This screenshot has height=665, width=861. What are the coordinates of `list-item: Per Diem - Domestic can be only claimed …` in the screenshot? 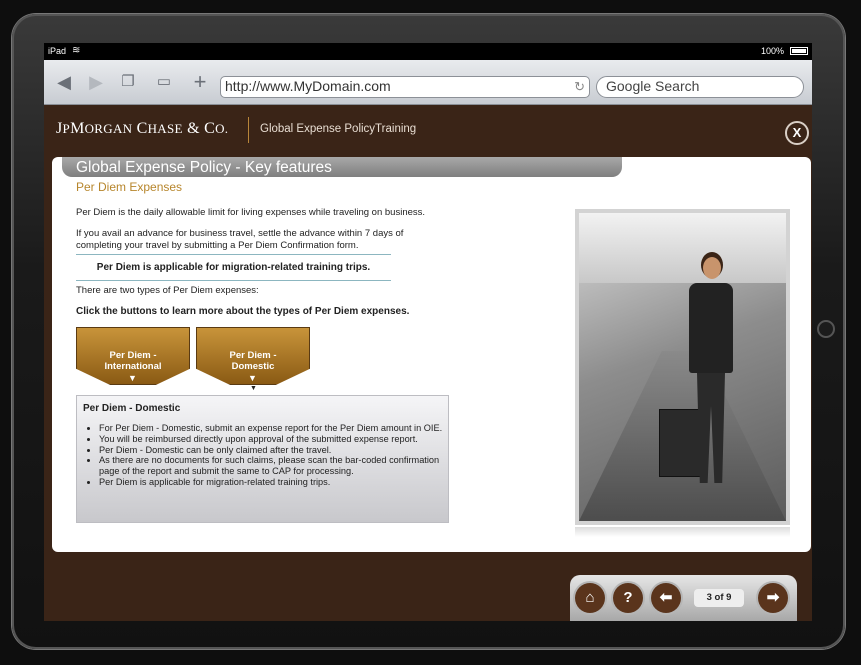 It's located at (274, 450).